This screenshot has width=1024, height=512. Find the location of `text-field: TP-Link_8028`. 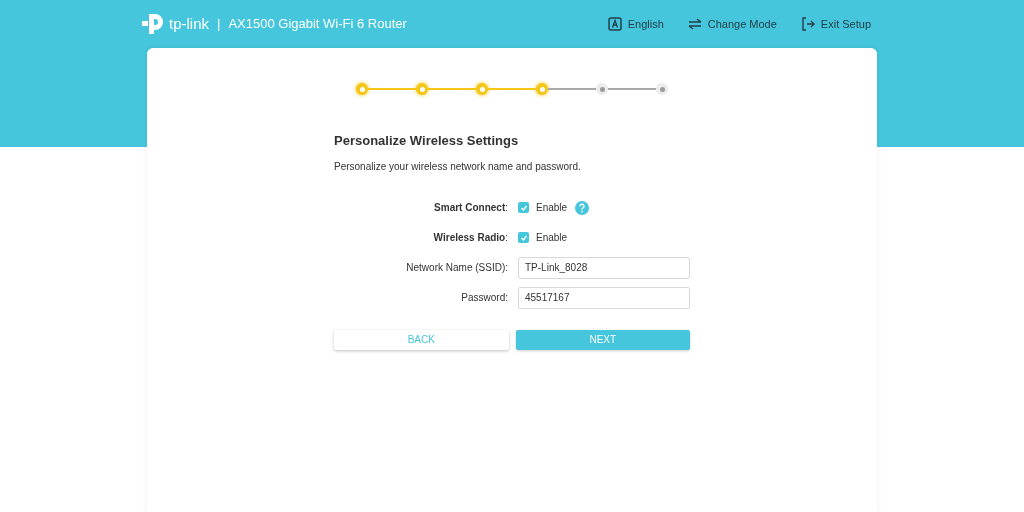

text-field: TP-Link_8028 is located at coordinates (604, 267).